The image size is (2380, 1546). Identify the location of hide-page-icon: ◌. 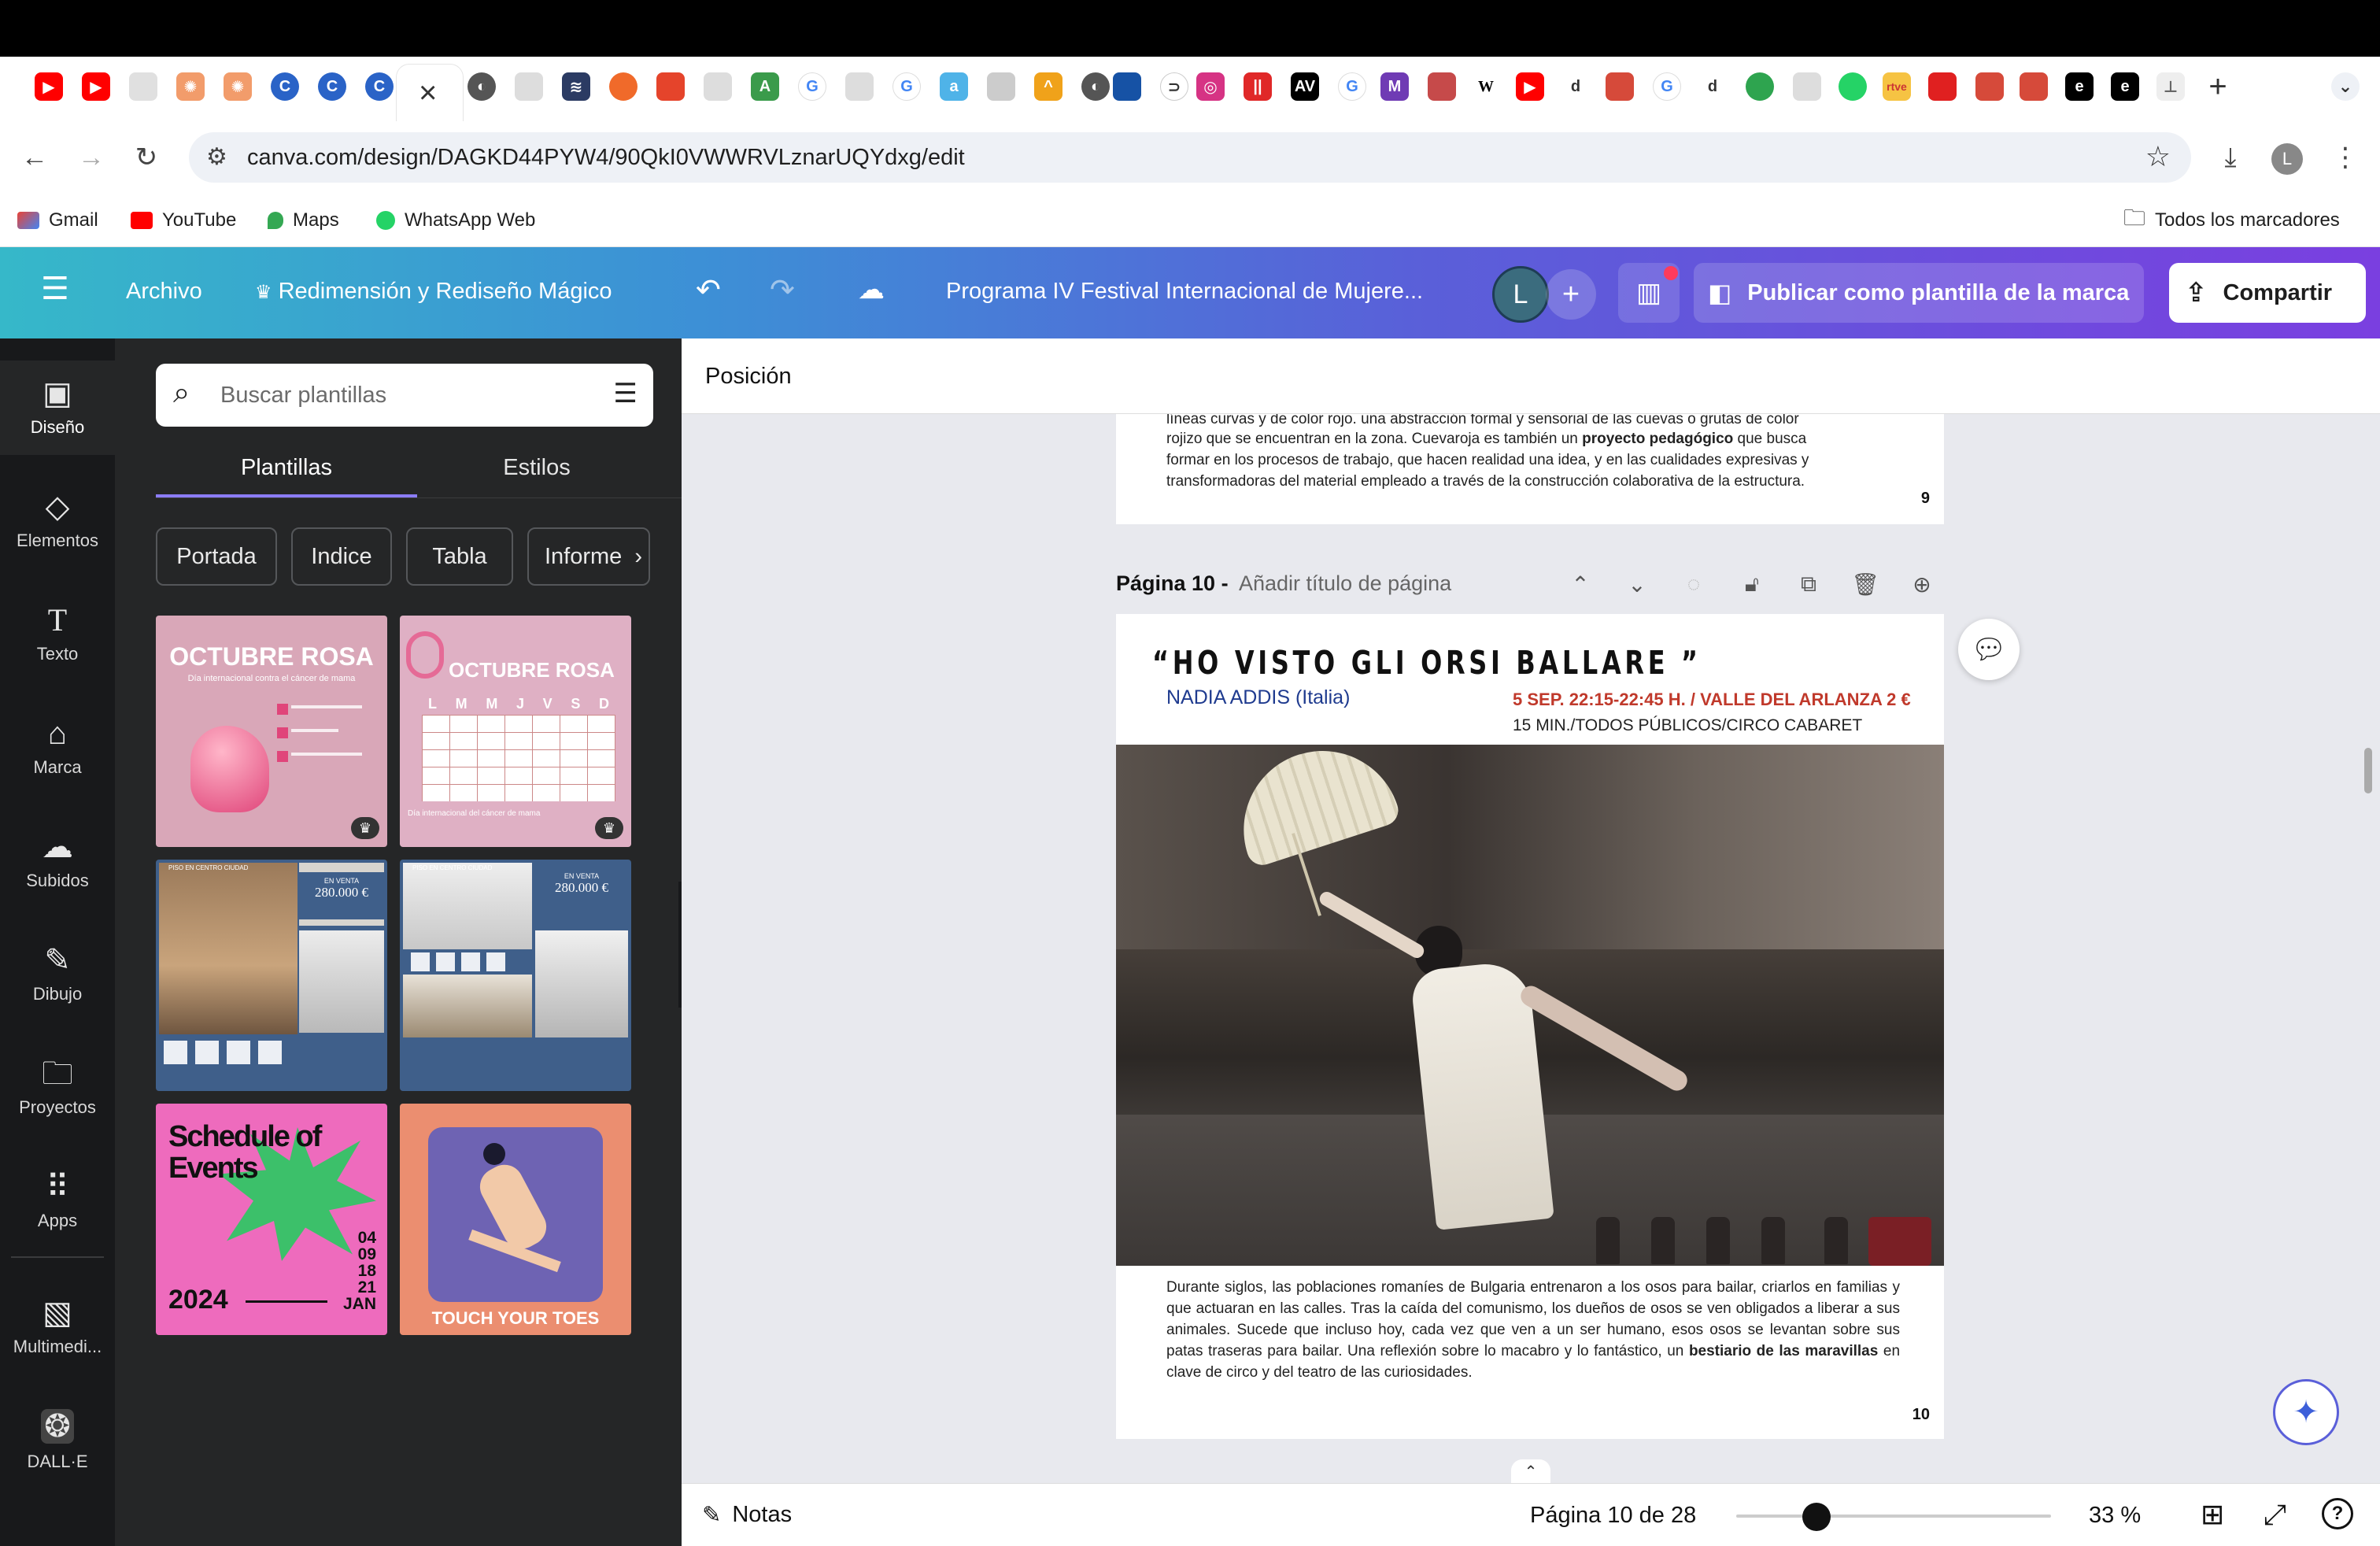
(1693, 584).